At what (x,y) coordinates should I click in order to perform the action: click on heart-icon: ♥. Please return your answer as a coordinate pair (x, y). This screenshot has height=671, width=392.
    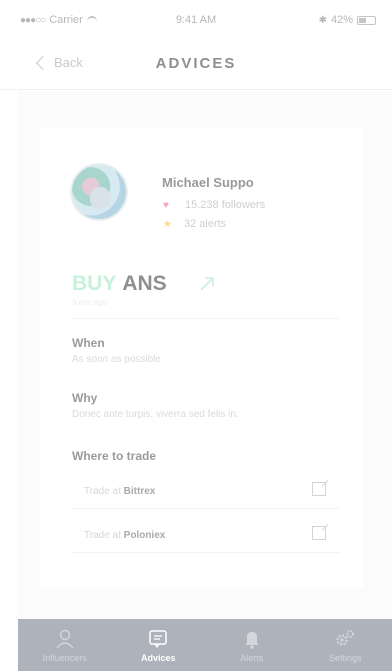
    Looking at the image, I should click on (166, 205).